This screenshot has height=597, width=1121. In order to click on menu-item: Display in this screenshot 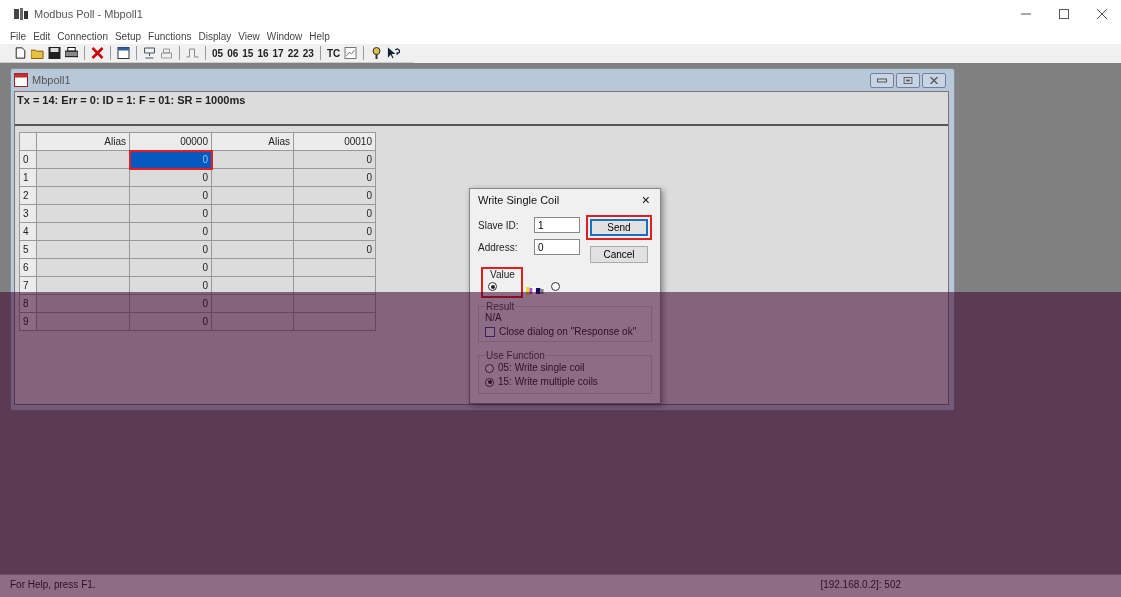, I will do `click(215, 36)`.